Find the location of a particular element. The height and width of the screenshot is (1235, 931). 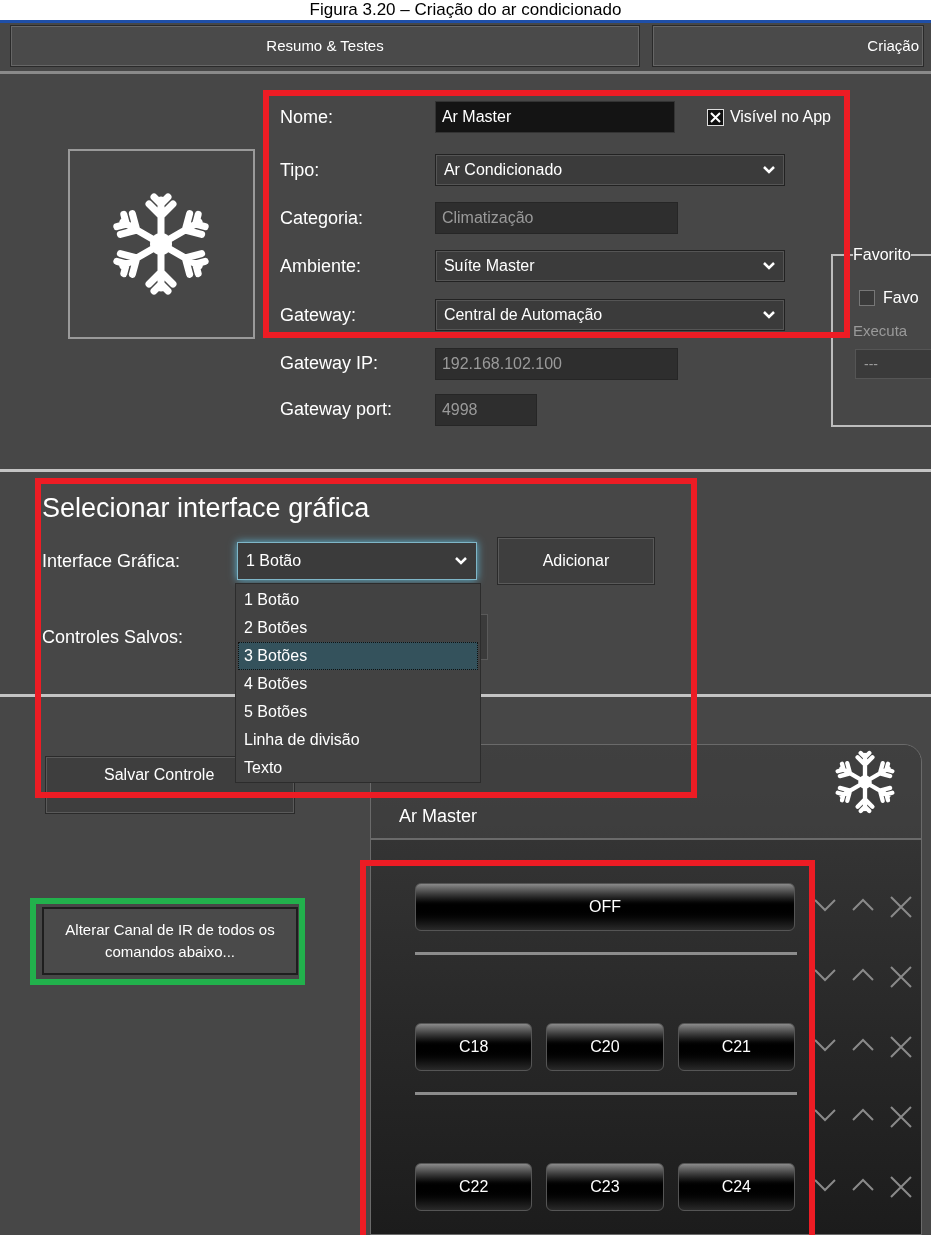

action-dropdown: --- is located at coordinates (893, 363).